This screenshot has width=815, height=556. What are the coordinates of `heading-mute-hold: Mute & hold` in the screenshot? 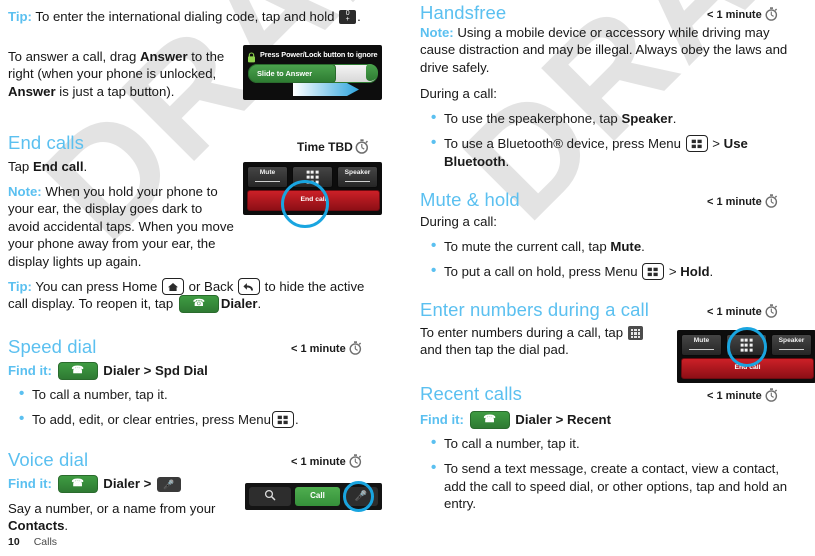 It's located at (470, 199).